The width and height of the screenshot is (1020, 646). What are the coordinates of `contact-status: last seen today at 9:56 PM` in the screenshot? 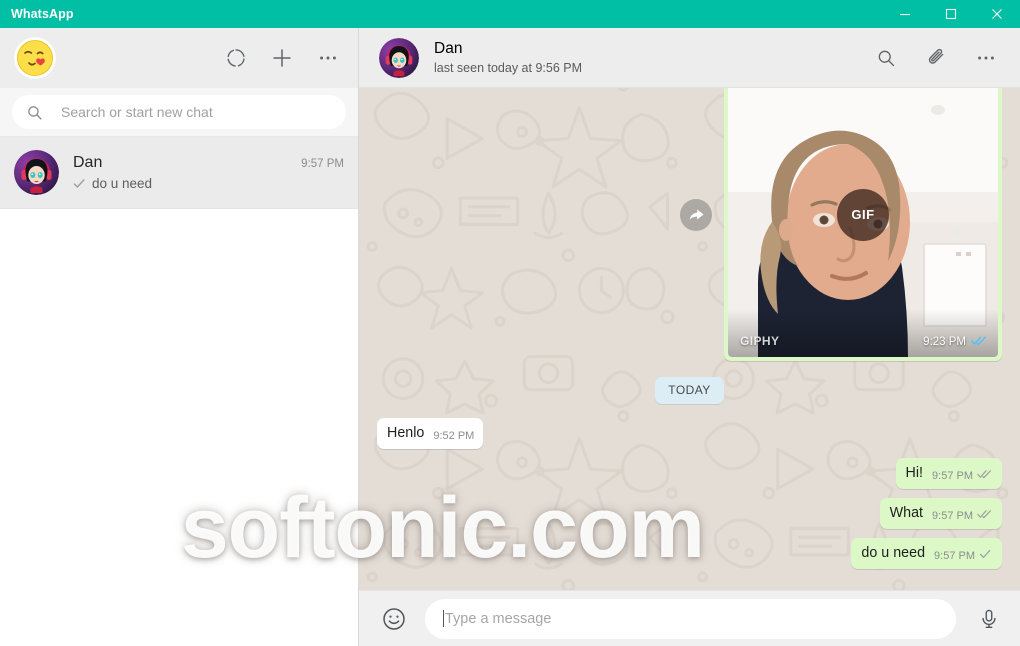 It's located at (508, 68).